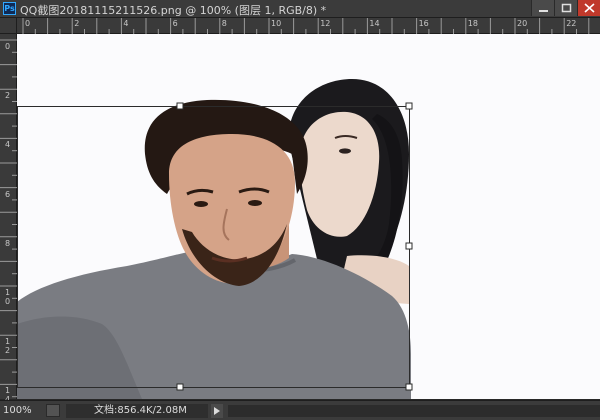 This screenshot has height=420, width=600. I want to click on ruler-label: 1 2, so click(8, 346).